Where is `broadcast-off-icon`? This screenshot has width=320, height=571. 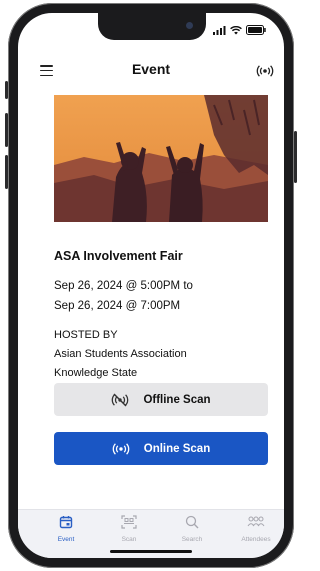
broadcast-off-icon is located at coordinates (120, 399).